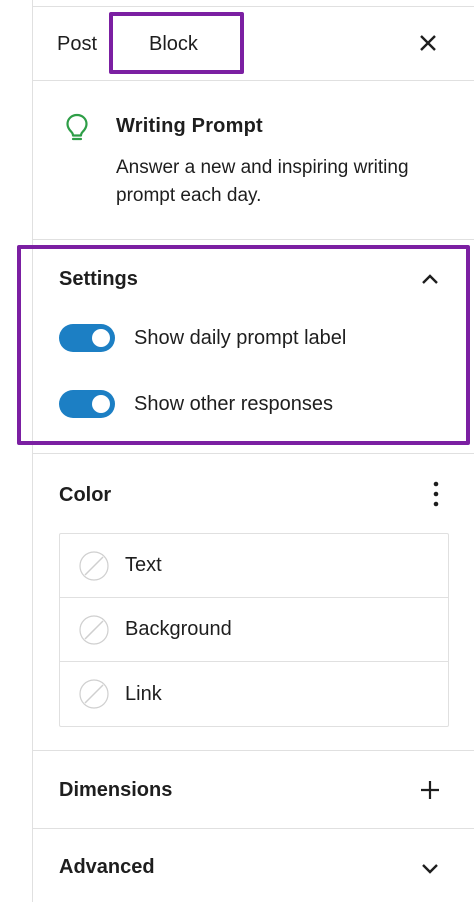 The height and width of the screenshot is (902, 474). Describe the element at coordinates (85, 495) in the screenshot. I see `color-panel-title: Color` at that location.